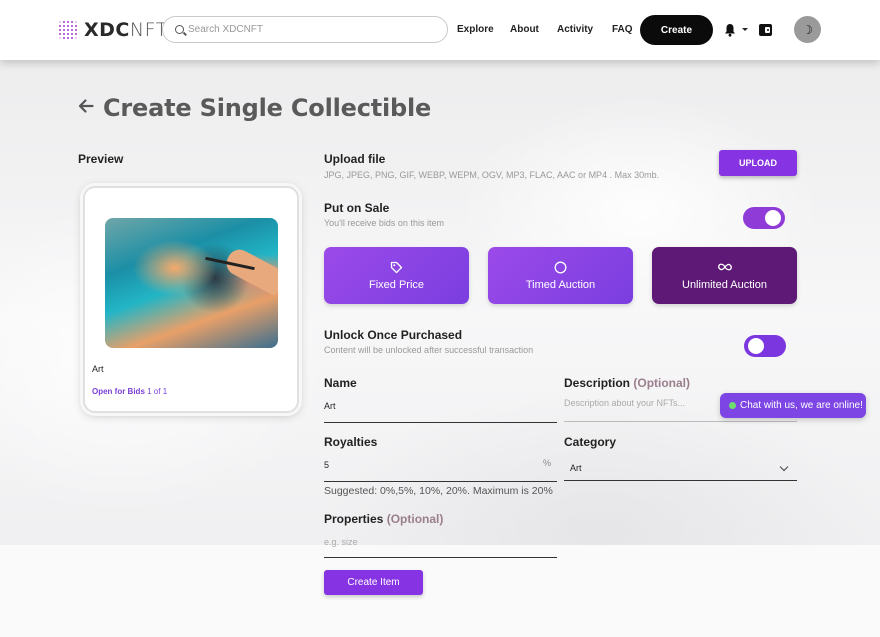 The image size is (880, 637). I want to click on description-input, so click(639, 403).